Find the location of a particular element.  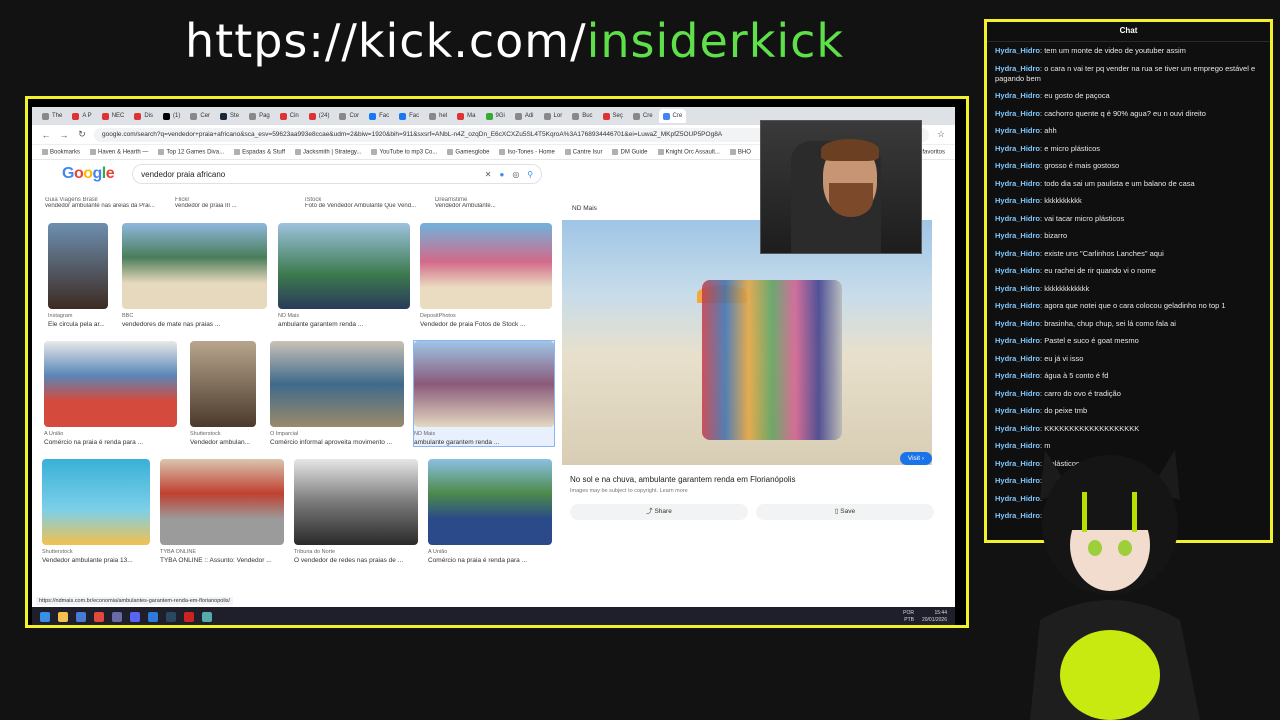

bookmark-item: DM Guide is located at coordinates (630, 151).